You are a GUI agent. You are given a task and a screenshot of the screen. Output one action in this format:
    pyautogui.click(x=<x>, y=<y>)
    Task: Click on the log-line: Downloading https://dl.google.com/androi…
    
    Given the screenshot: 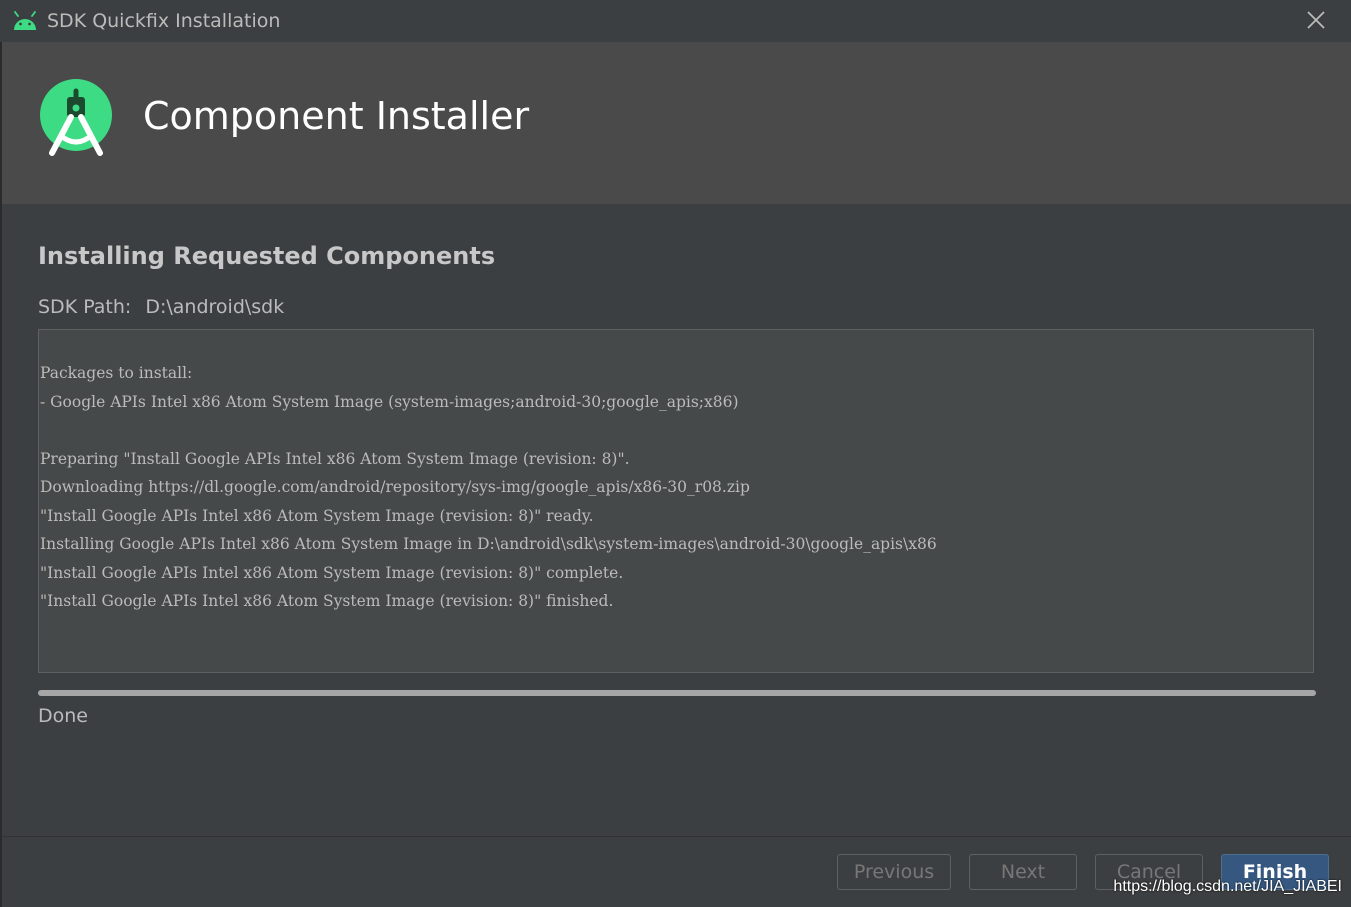 What is the action you would take?
    pyautogui.click(x=395, y=487)
    